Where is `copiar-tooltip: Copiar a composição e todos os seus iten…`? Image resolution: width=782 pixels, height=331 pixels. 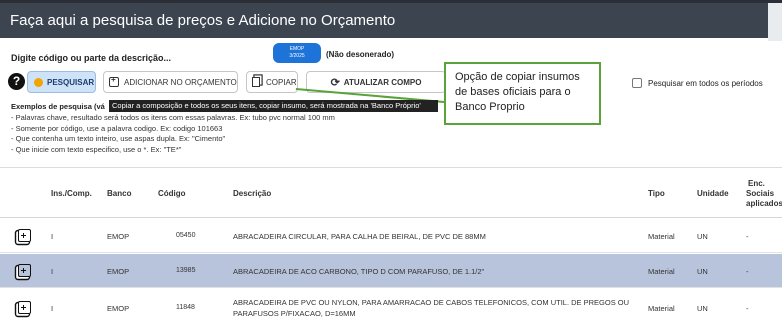
copiar-tooltip: Copiar a composição e todos os seus iten… is located at coordinates (273, 106).